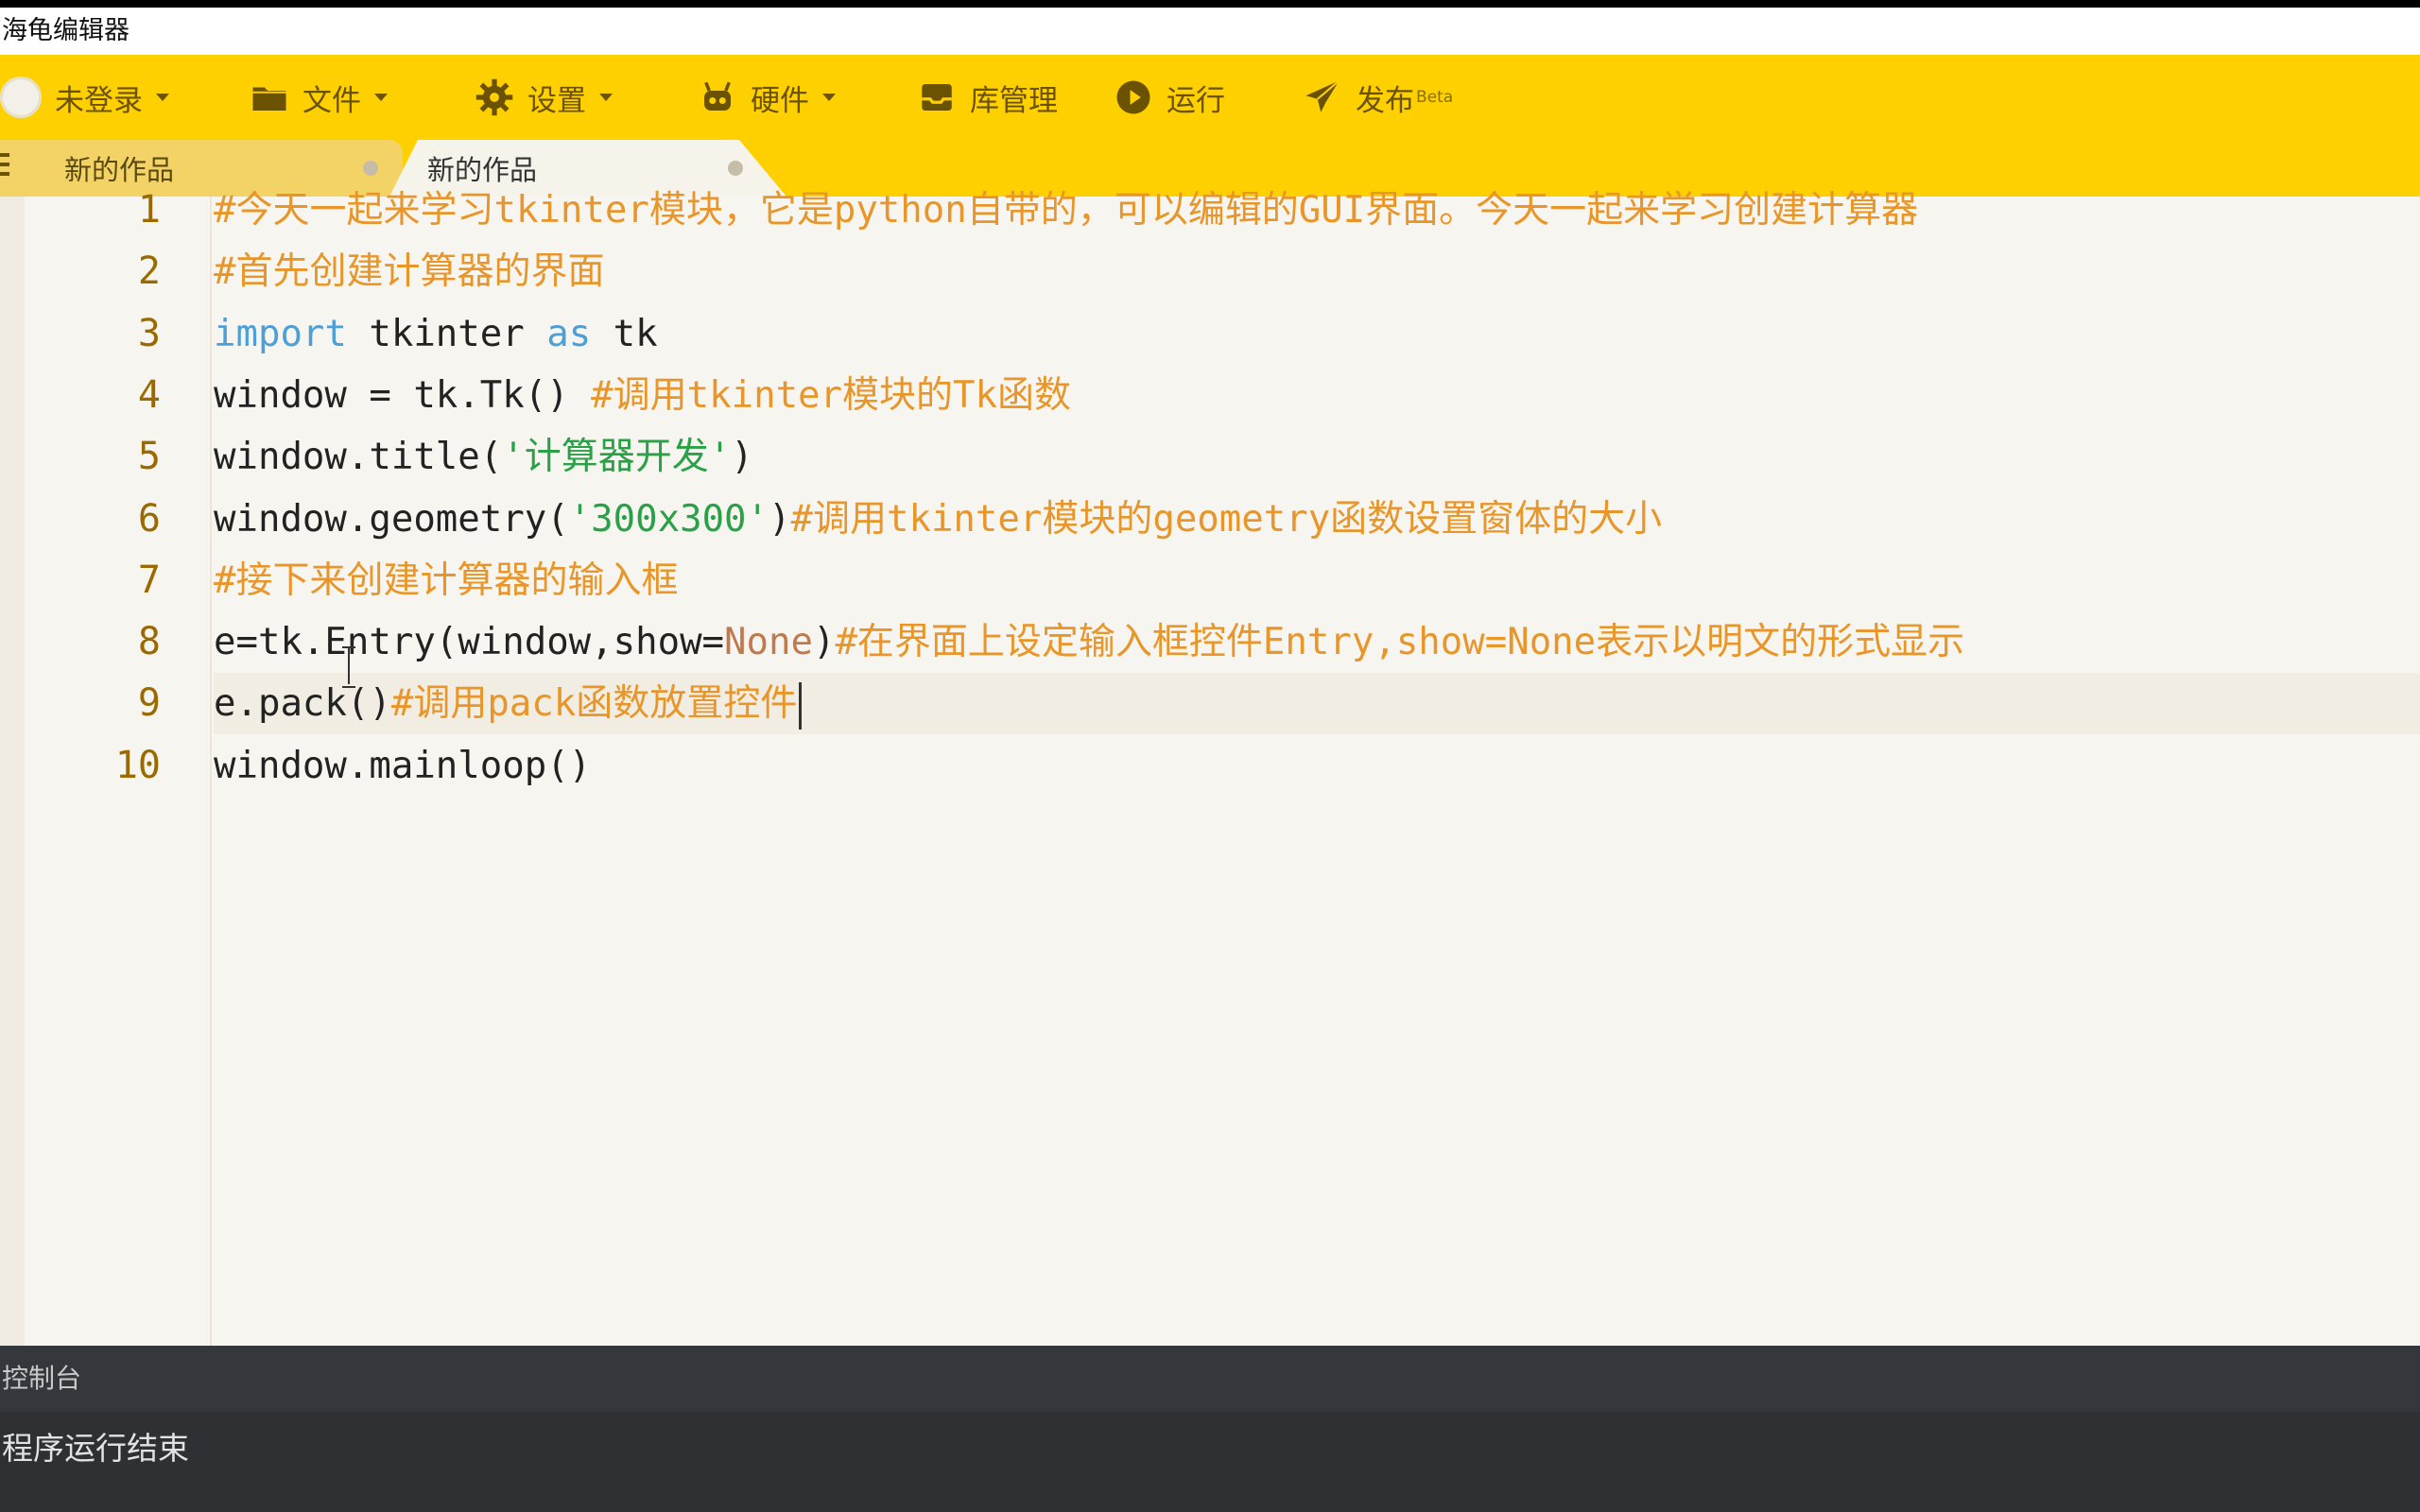 Image resolution: width=2420 pixels, height=1512 pixels. I want to click on code-line: window.mainloop(), so click(1317, 766).